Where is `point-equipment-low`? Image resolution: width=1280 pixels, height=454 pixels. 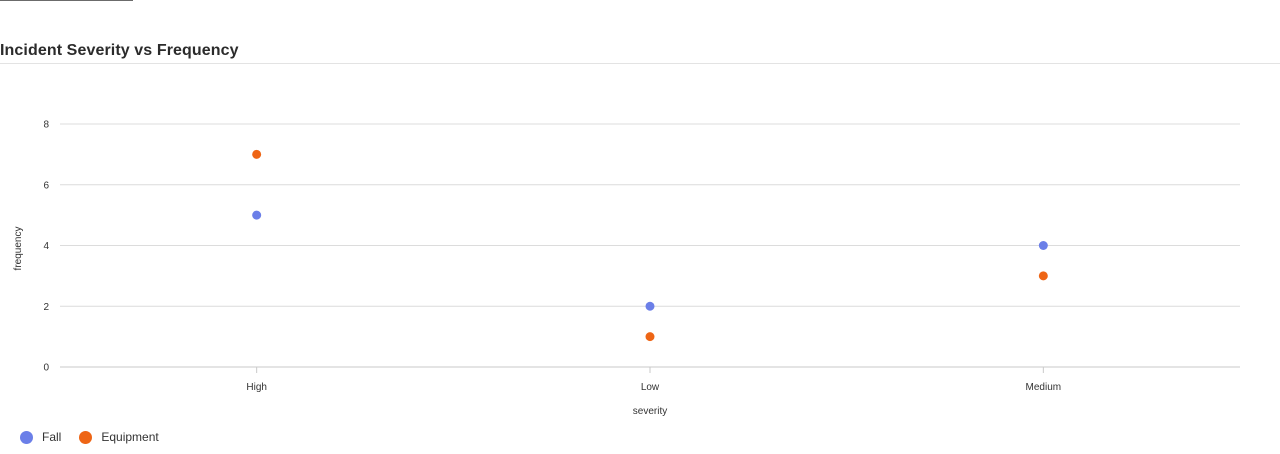
point-equipment-low is located at coordinates (650, 337).